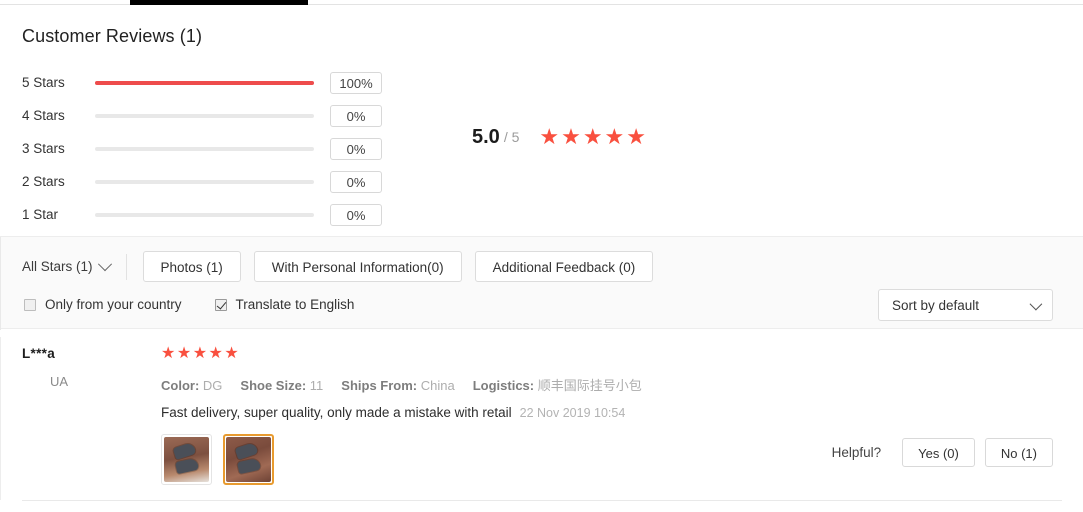 The image size is (1083, 512). Describe the element at coordinates (30, 304) in the screenshot. I see `checkbox-icon` at that location.